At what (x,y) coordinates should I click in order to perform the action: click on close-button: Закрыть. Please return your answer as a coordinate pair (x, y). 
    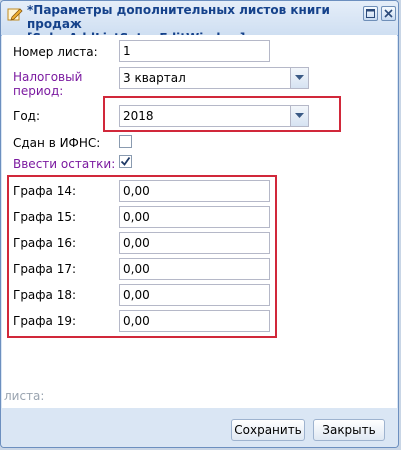
    Looking at the image, I should click on (349, 430).